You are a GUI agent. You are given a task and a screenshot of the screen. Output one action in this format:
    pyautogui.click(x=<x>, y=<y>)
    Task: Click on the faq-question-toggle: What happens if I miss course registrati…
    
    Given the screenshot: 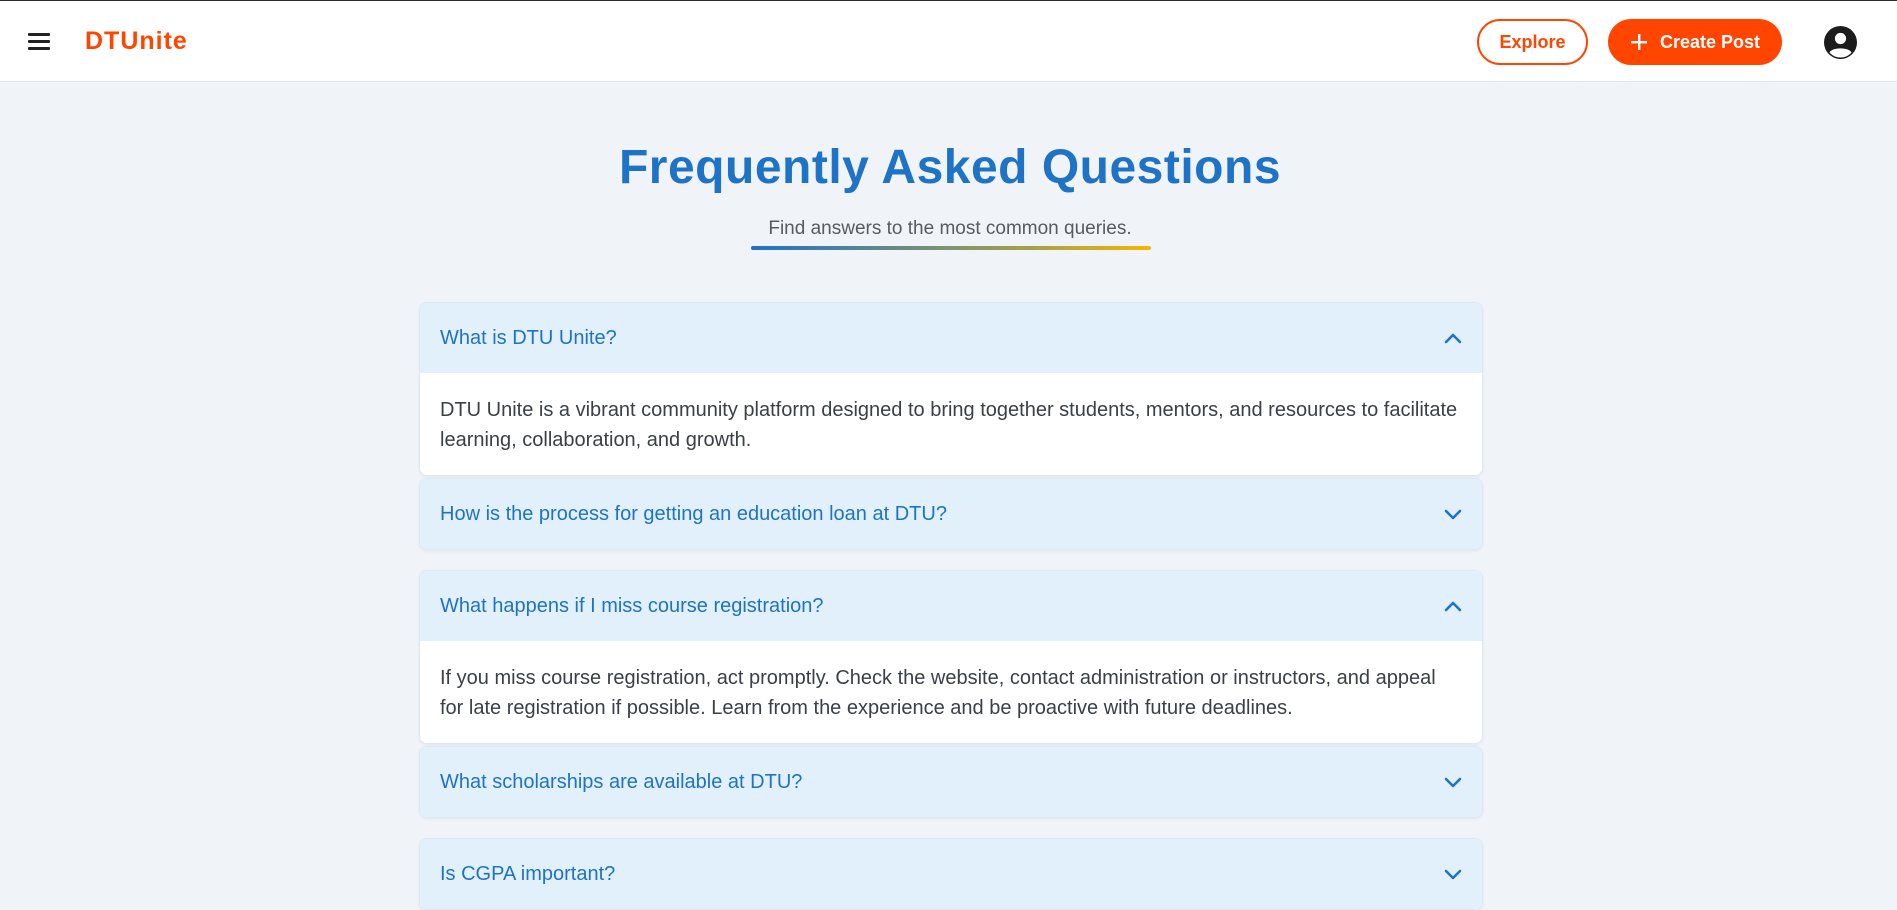 What is the action you would take?
    pyautogui.click(x=951, y=606)
    